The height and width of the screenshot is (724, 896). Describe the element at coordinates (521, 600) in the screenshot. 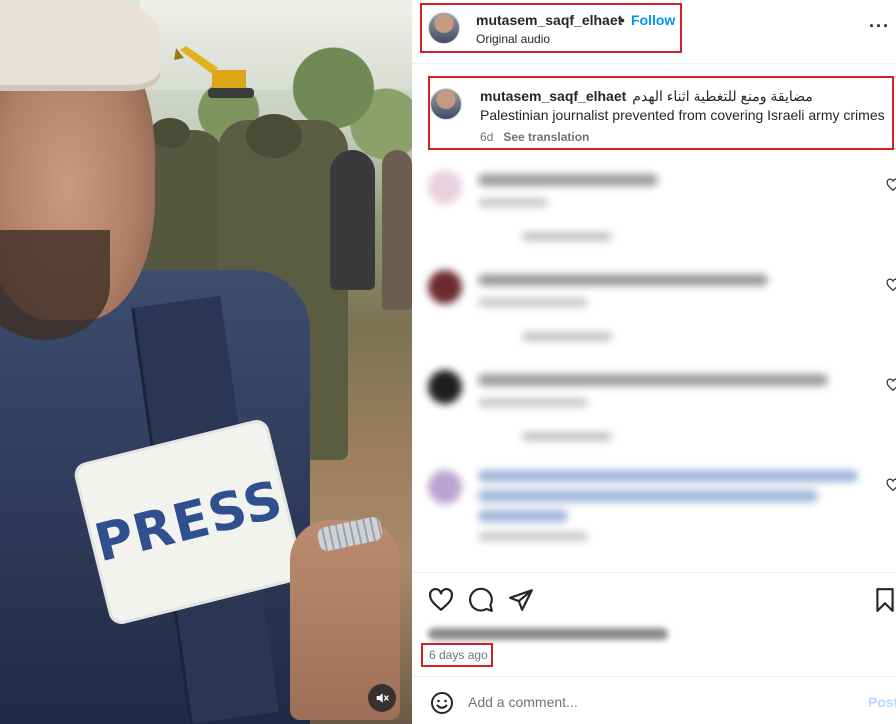

I see `paper-plane-icon` at that location.